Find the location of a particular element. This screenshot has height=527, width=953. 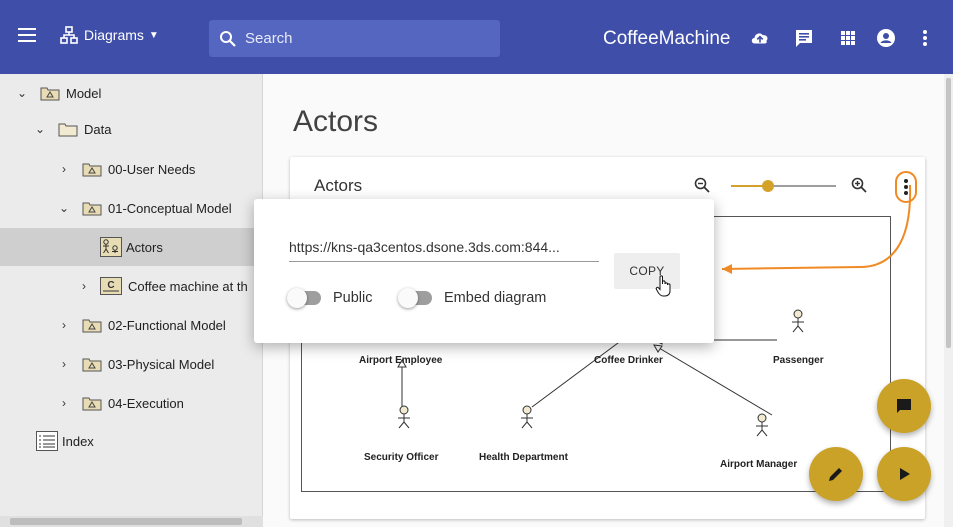

search-input is located at coordinates (365, 38).